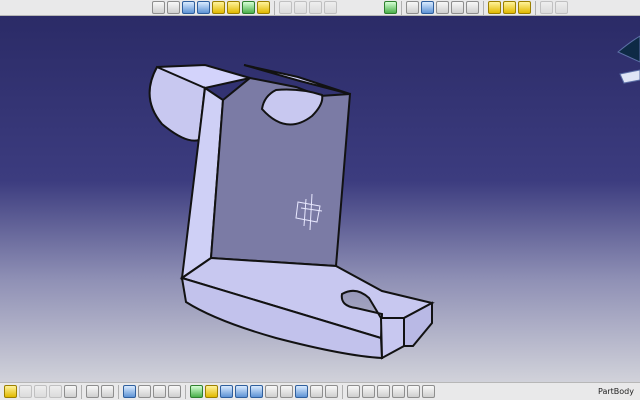  What do you see at coordinates (25, 391) in the screenshot?
I see `print-icon` at bounding box center [25, 391].